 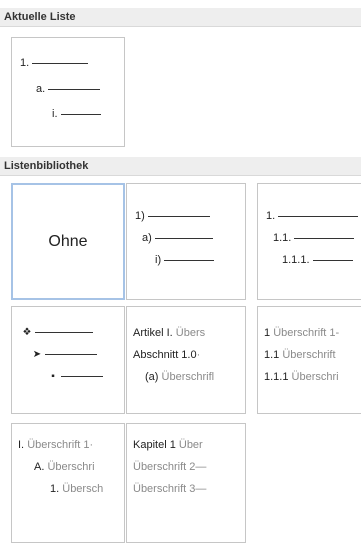 I want to click on list-level-2: 1.1., so click(x=314, y=238).